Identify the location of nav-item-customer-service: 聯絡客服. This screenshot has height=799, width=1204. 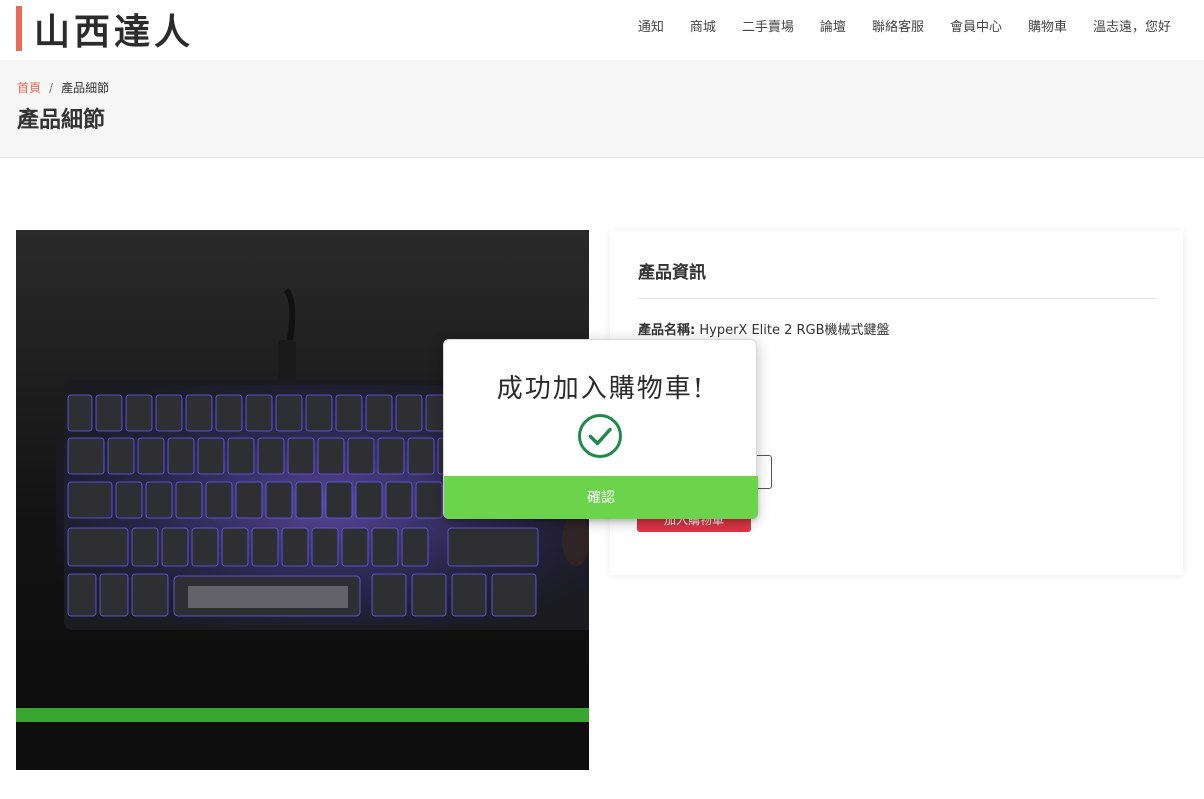
(898, 28).